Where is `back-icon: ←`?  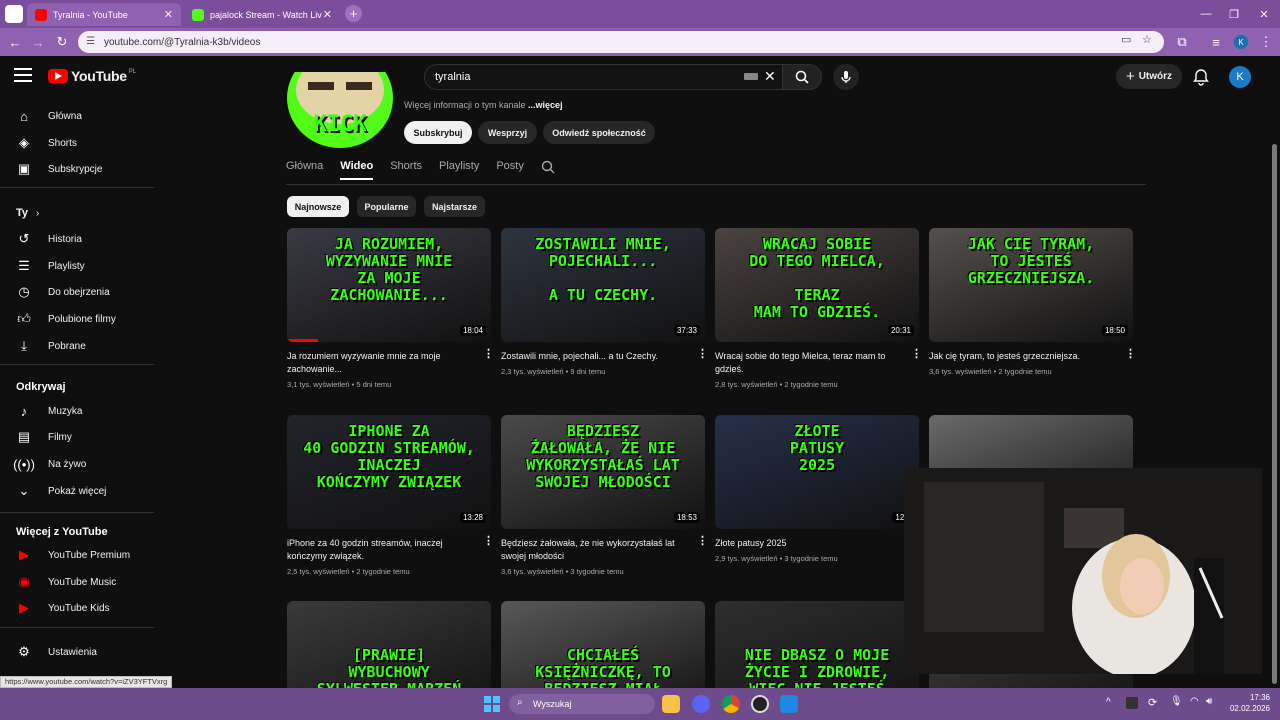 back-icon: ← is located at coordinates (15, 42).